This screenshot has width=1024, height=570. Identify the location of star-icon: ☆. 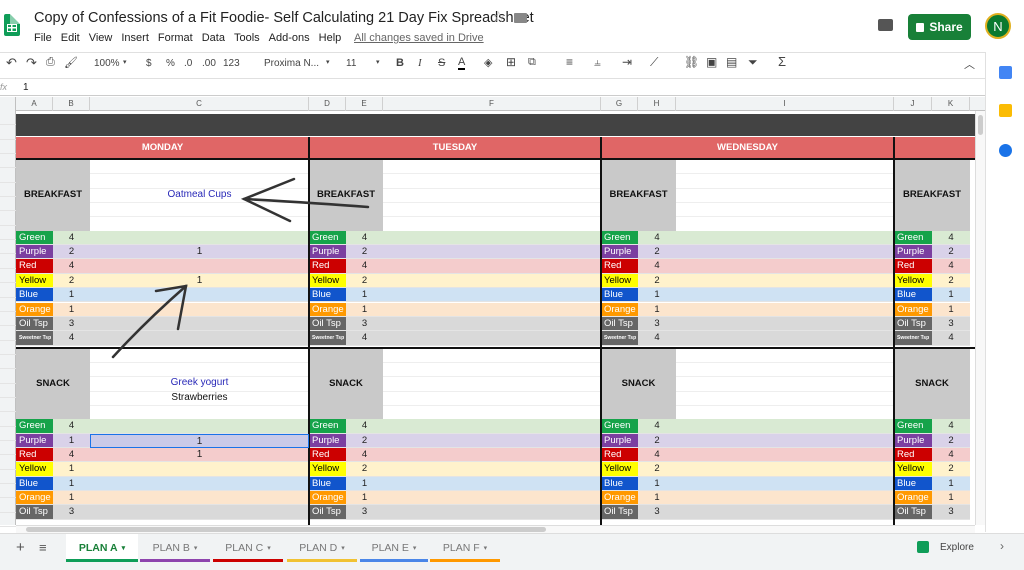
(498, 17).